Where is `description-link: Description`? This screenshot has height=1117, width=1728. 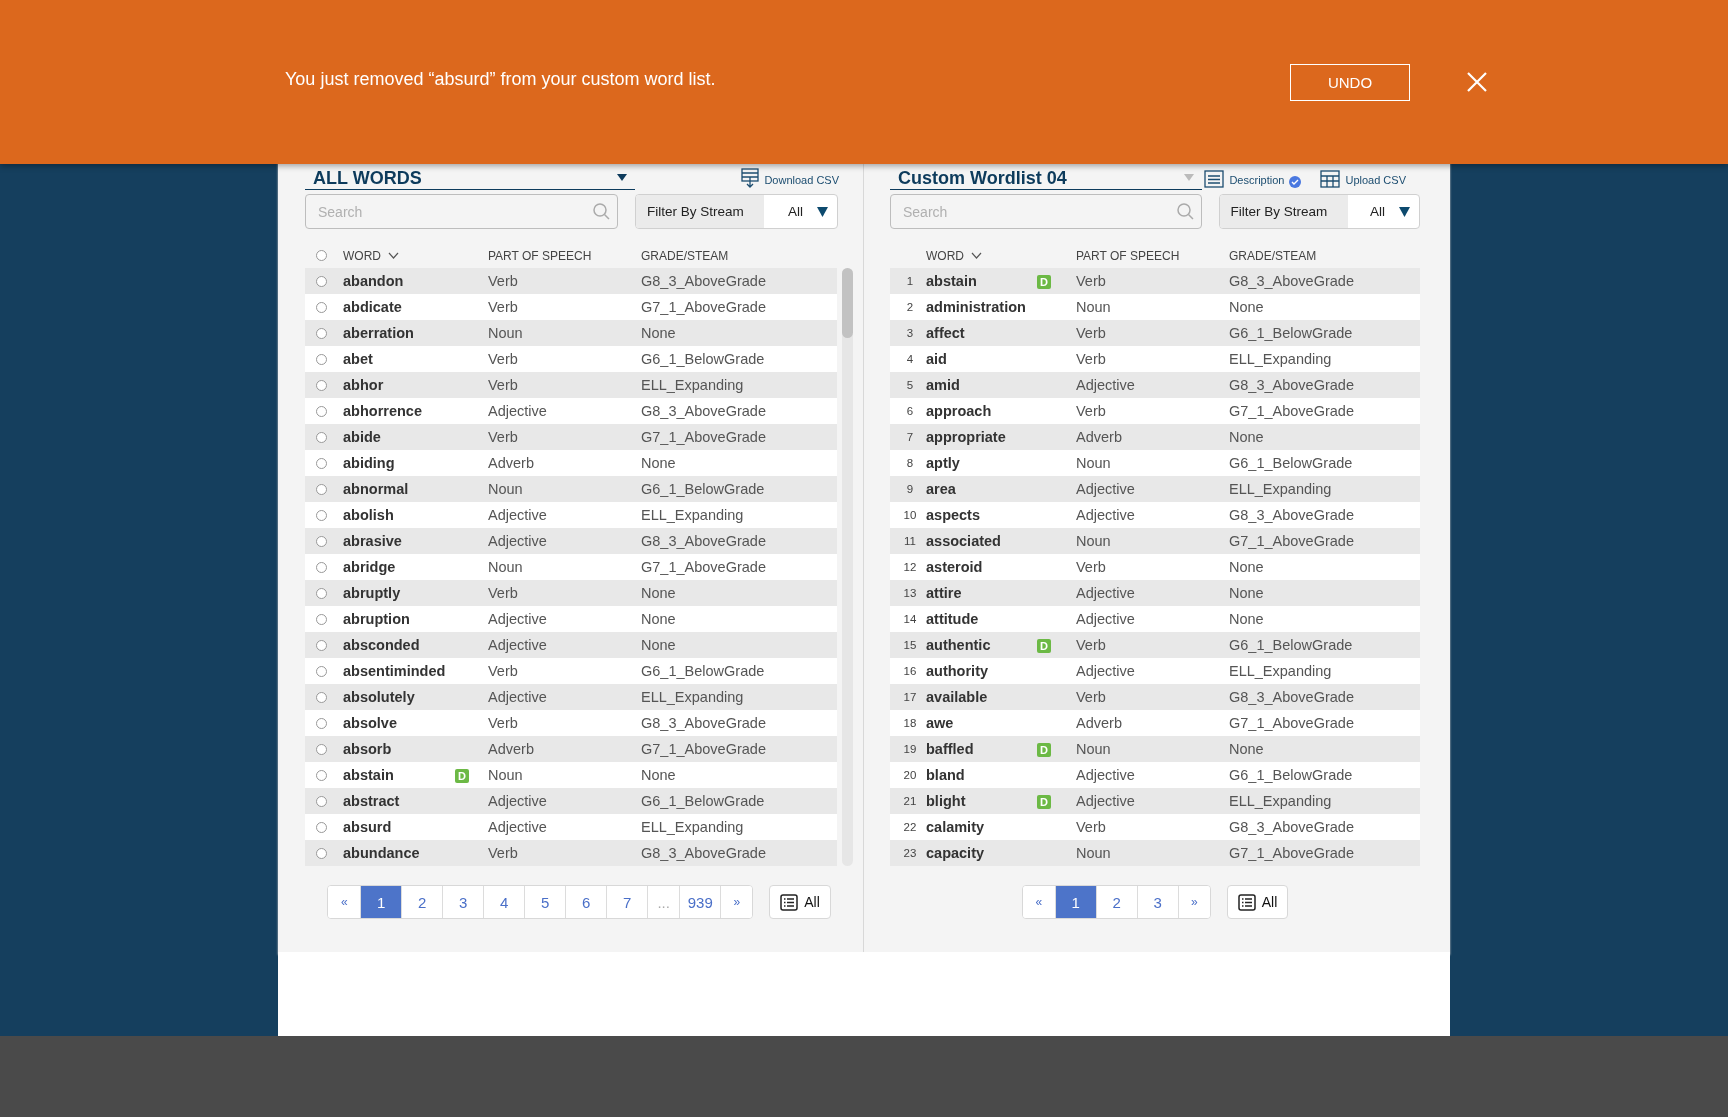
description-link: Description is located at coordinates (1257, 180).